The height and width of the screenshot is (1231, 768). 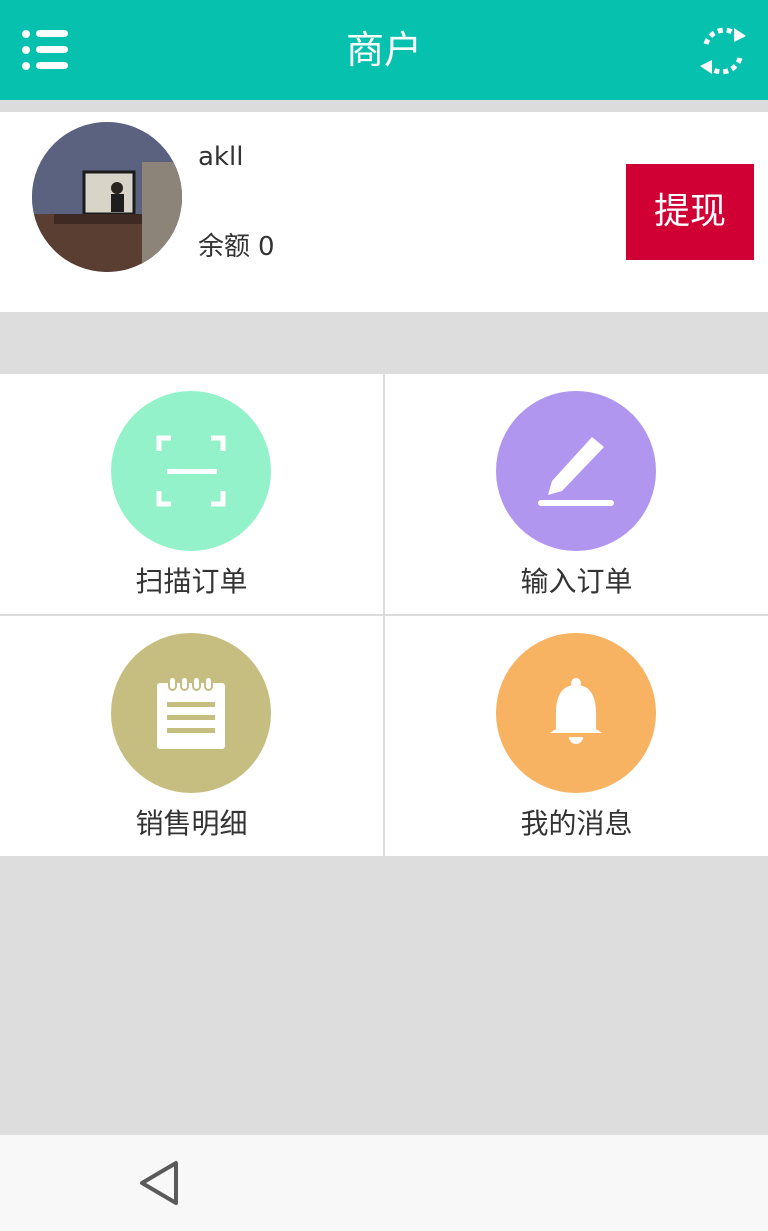 I want to click on back-button, so click(x=160, y=1183).